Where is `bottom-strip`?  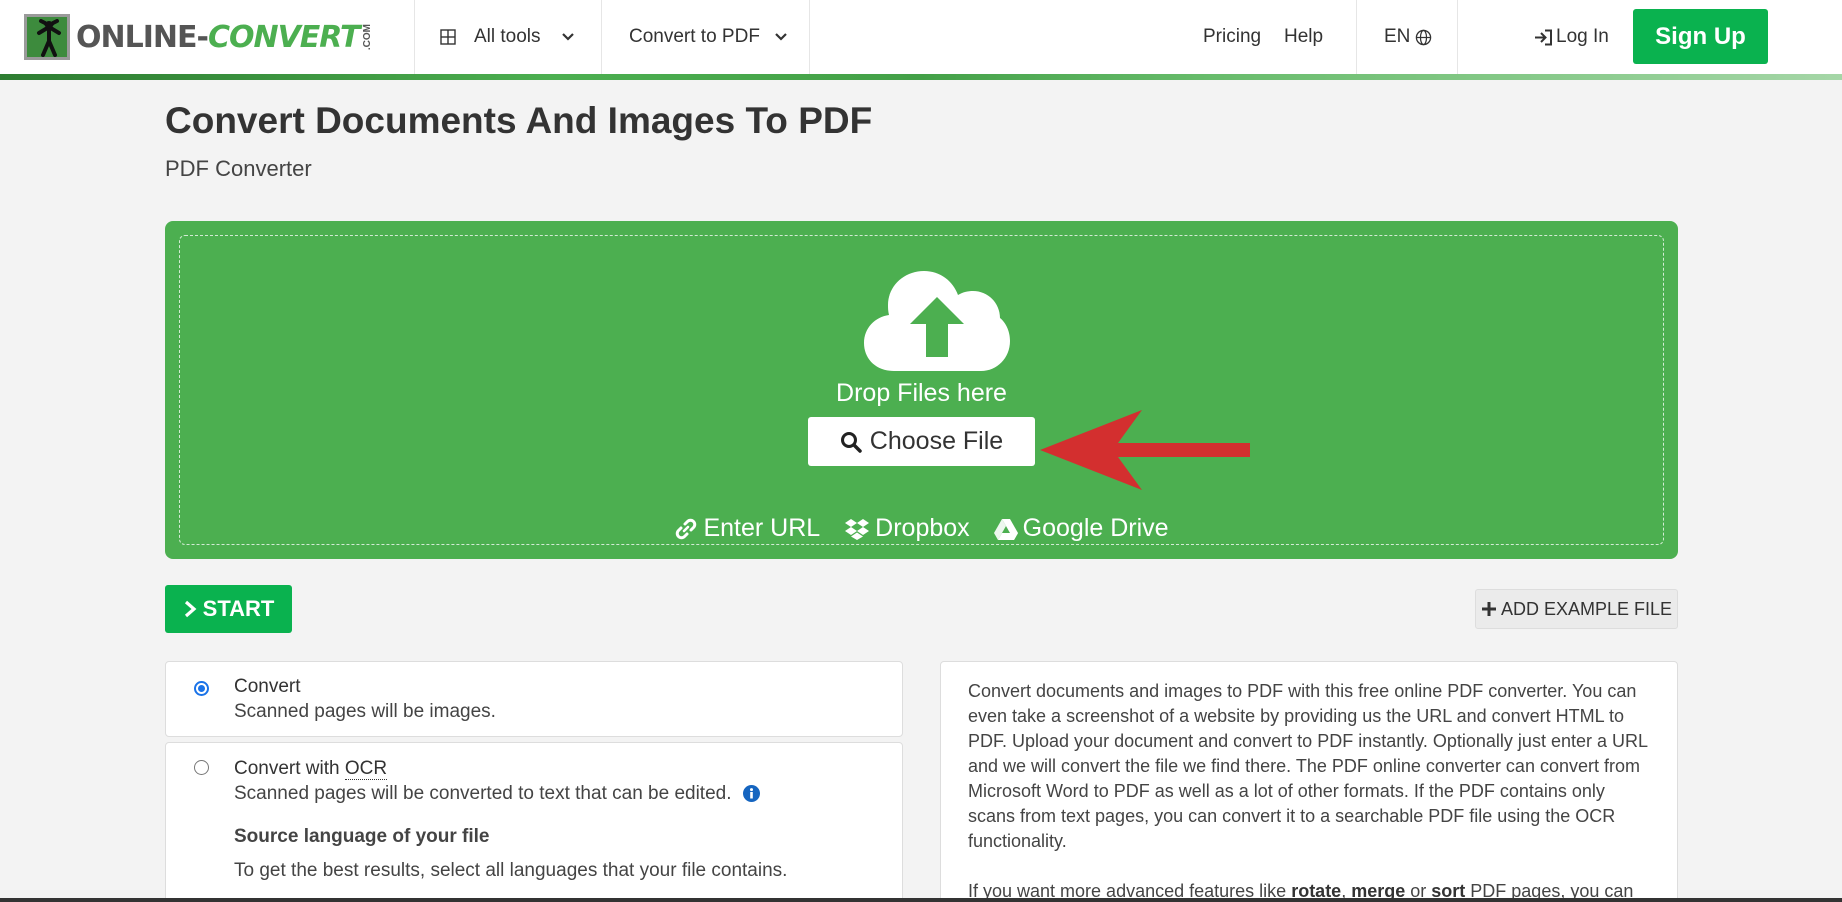 bottom-strip is located at coordinates (921, 900).